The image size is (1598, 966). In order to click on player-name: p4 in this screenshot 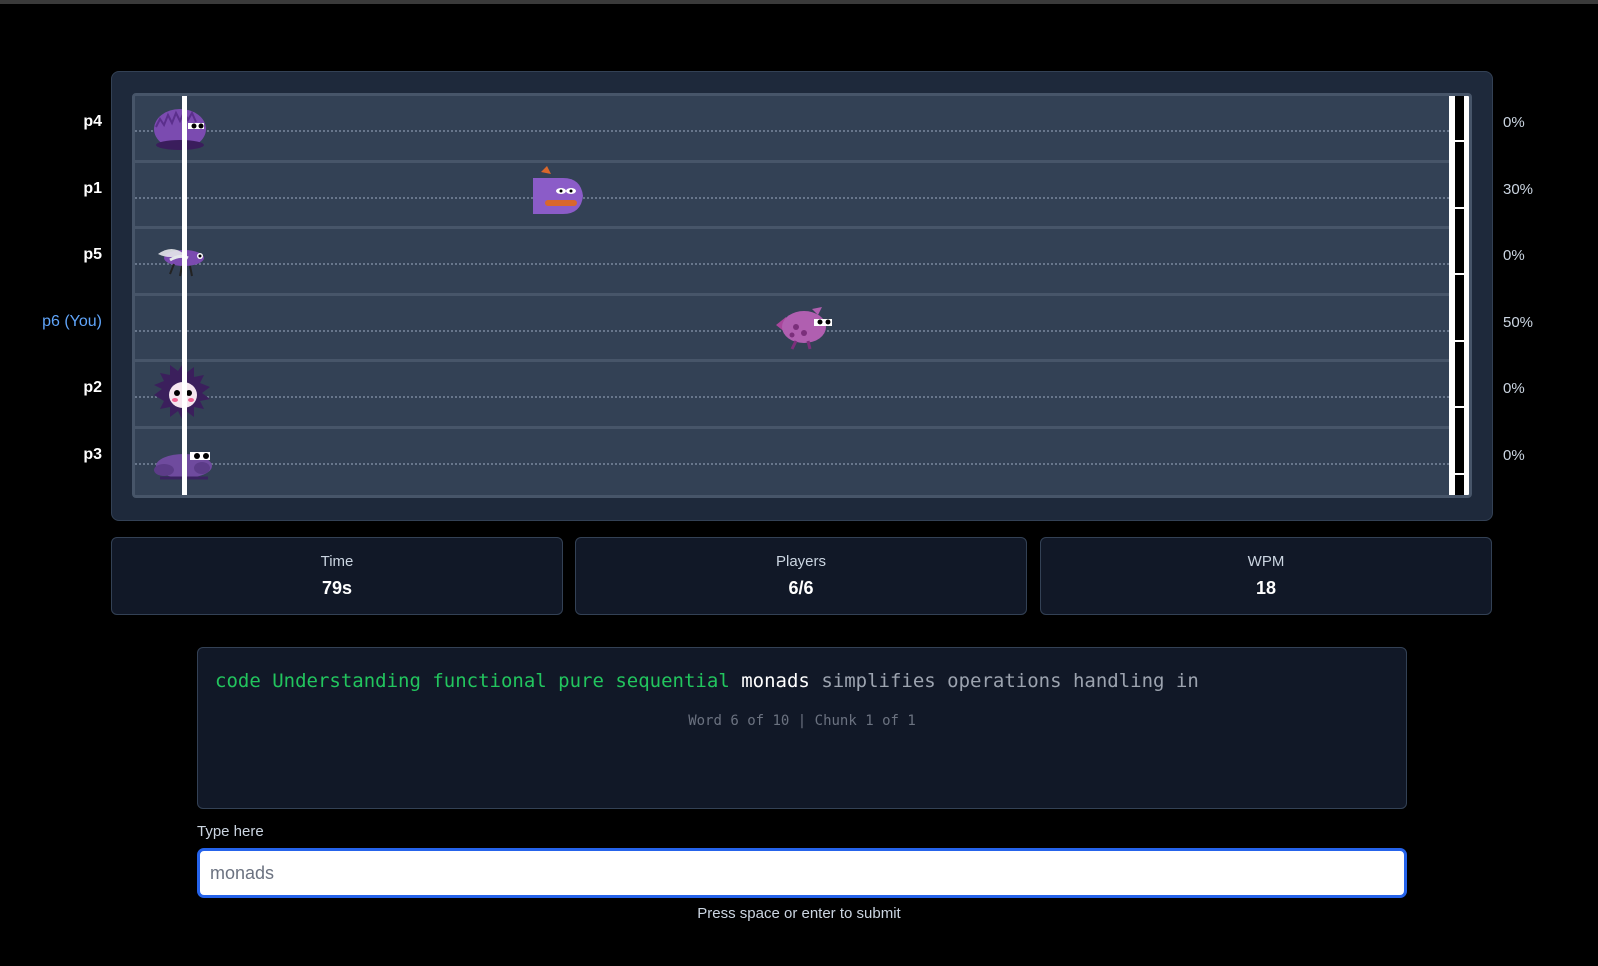, I will do `click(92, 121)`.